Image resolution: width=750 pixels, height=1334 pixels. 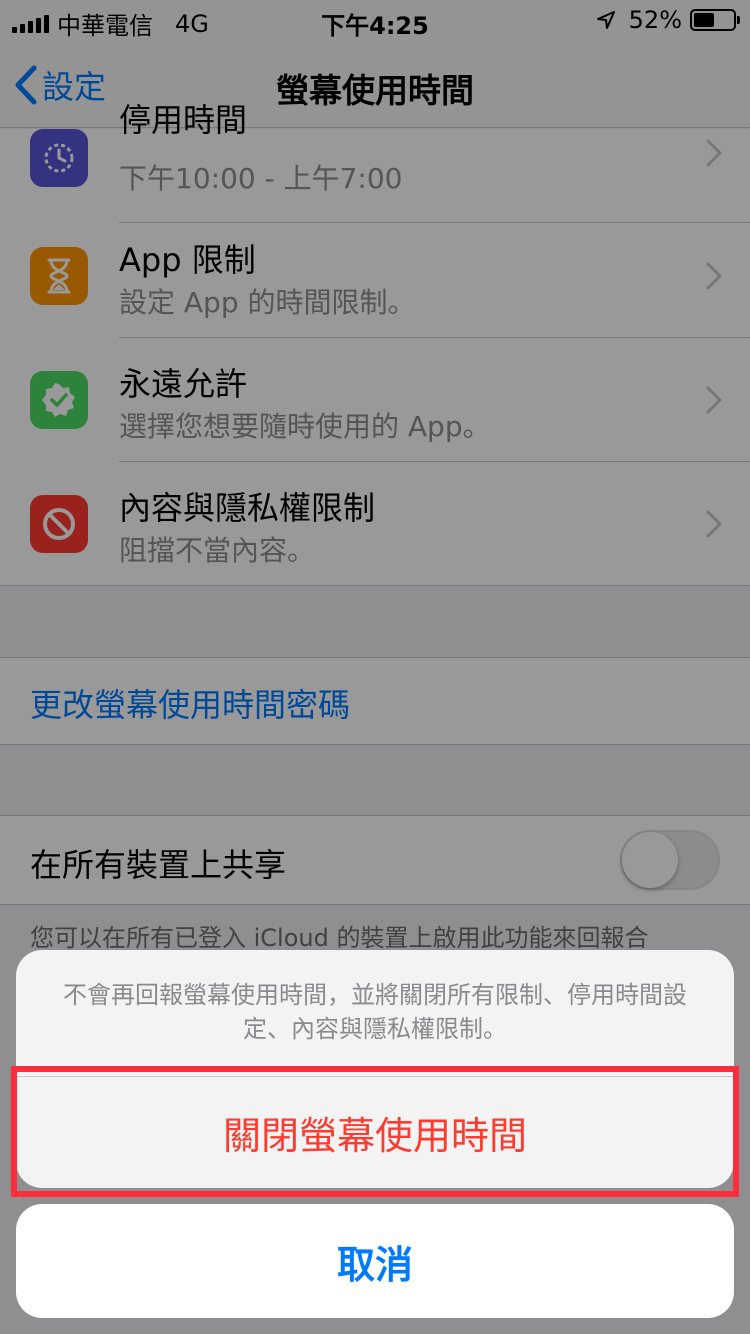 I want to click on cancel-button: 取消, so click(x=375, y=1261).